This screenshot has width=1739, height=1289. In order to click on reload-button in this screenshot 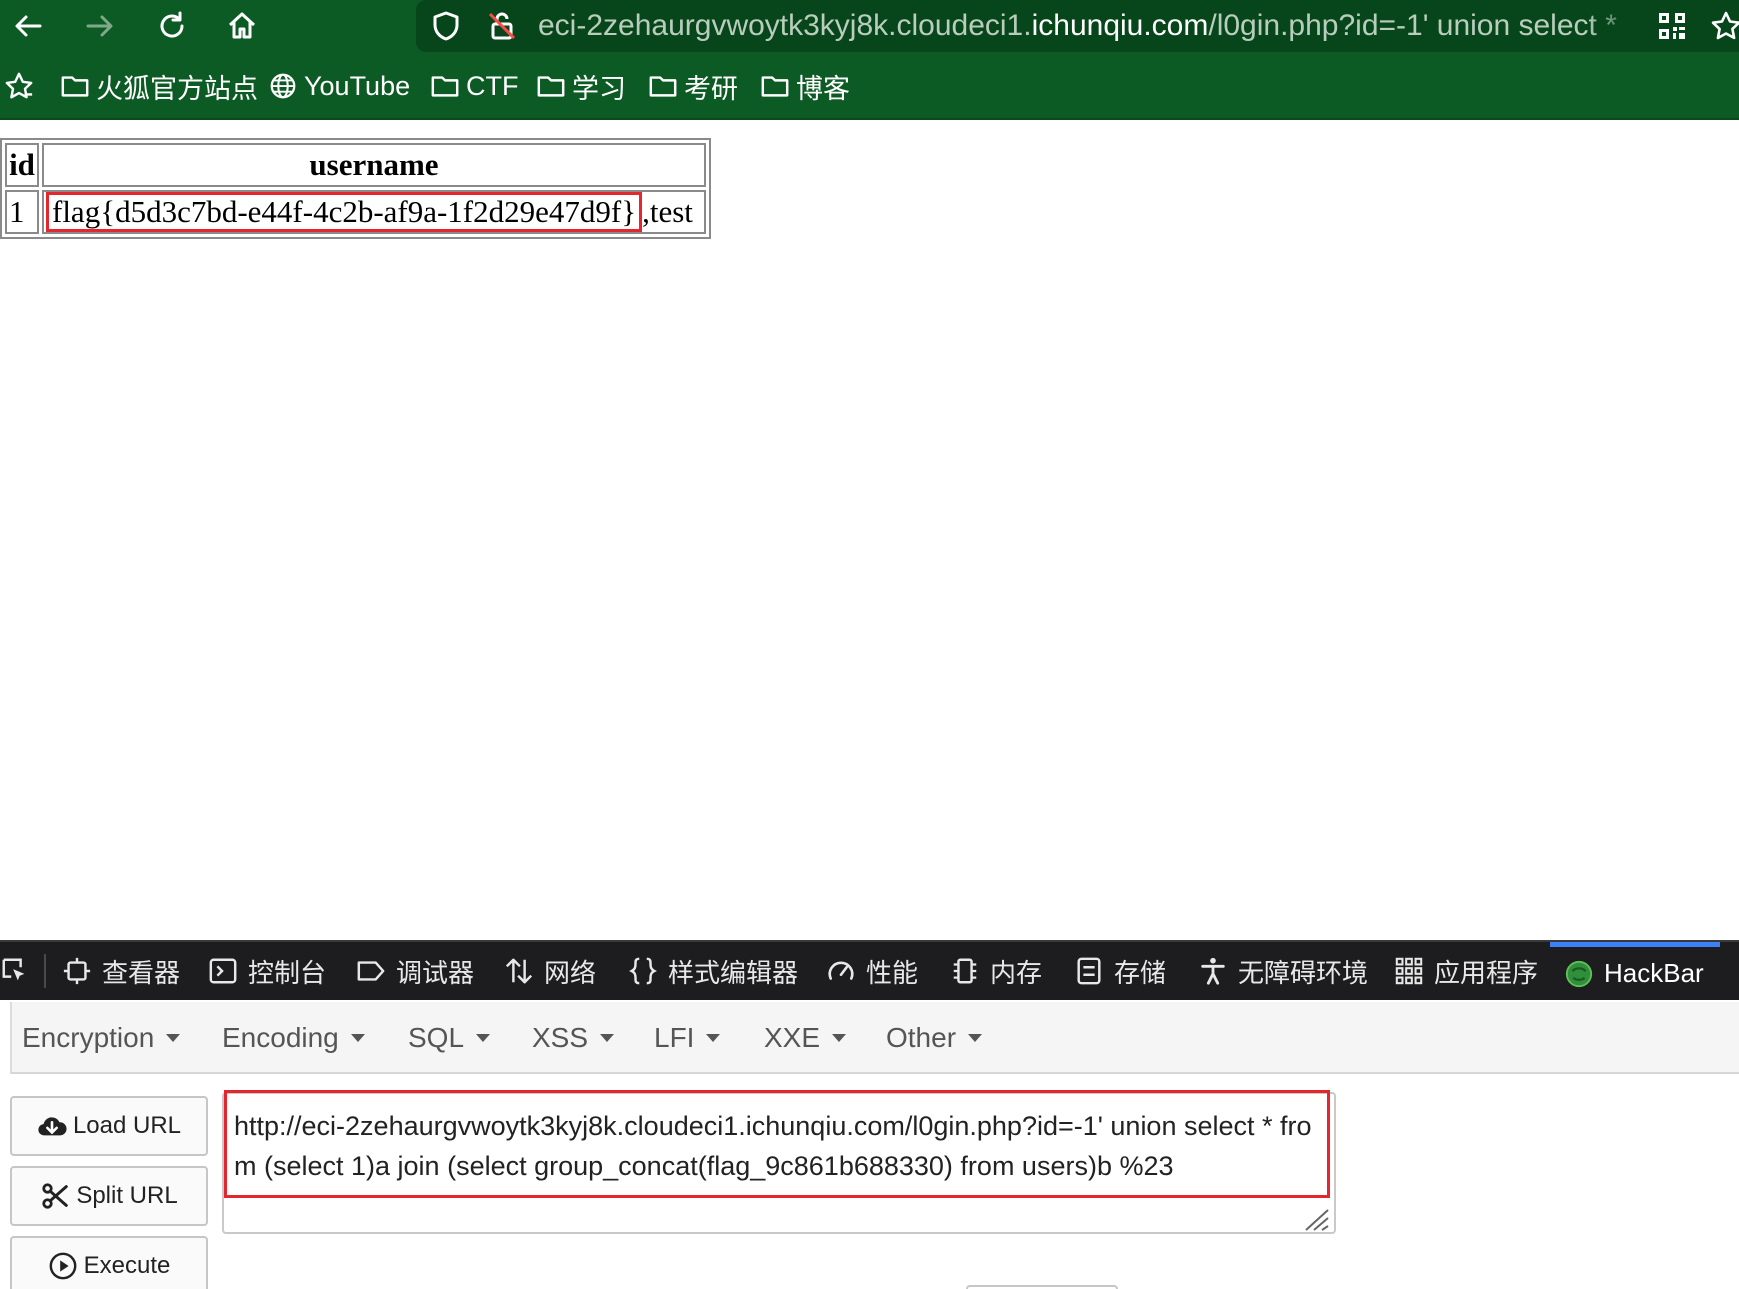, I will do `click(172, 26)`.